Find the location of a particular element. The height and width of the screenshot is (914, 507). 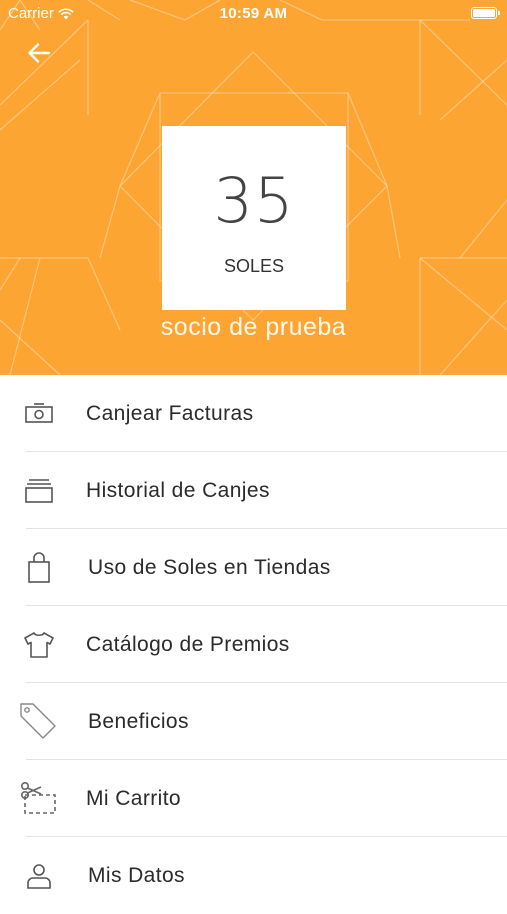

menu-item-label: Uso de Soles en Tiendas is located at coordinates (209, 567).